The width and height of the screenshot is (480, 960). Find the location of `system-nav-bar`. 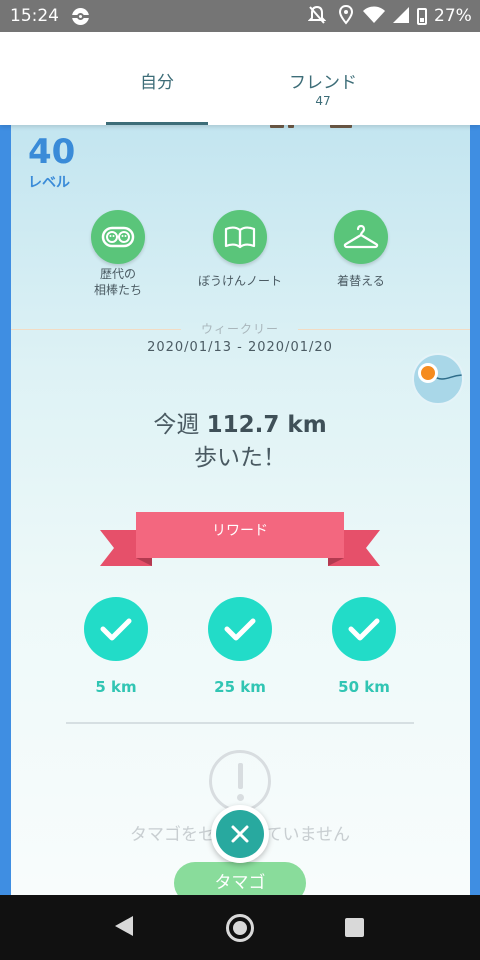

system-nav-bar is located at coordinates (240, 927).